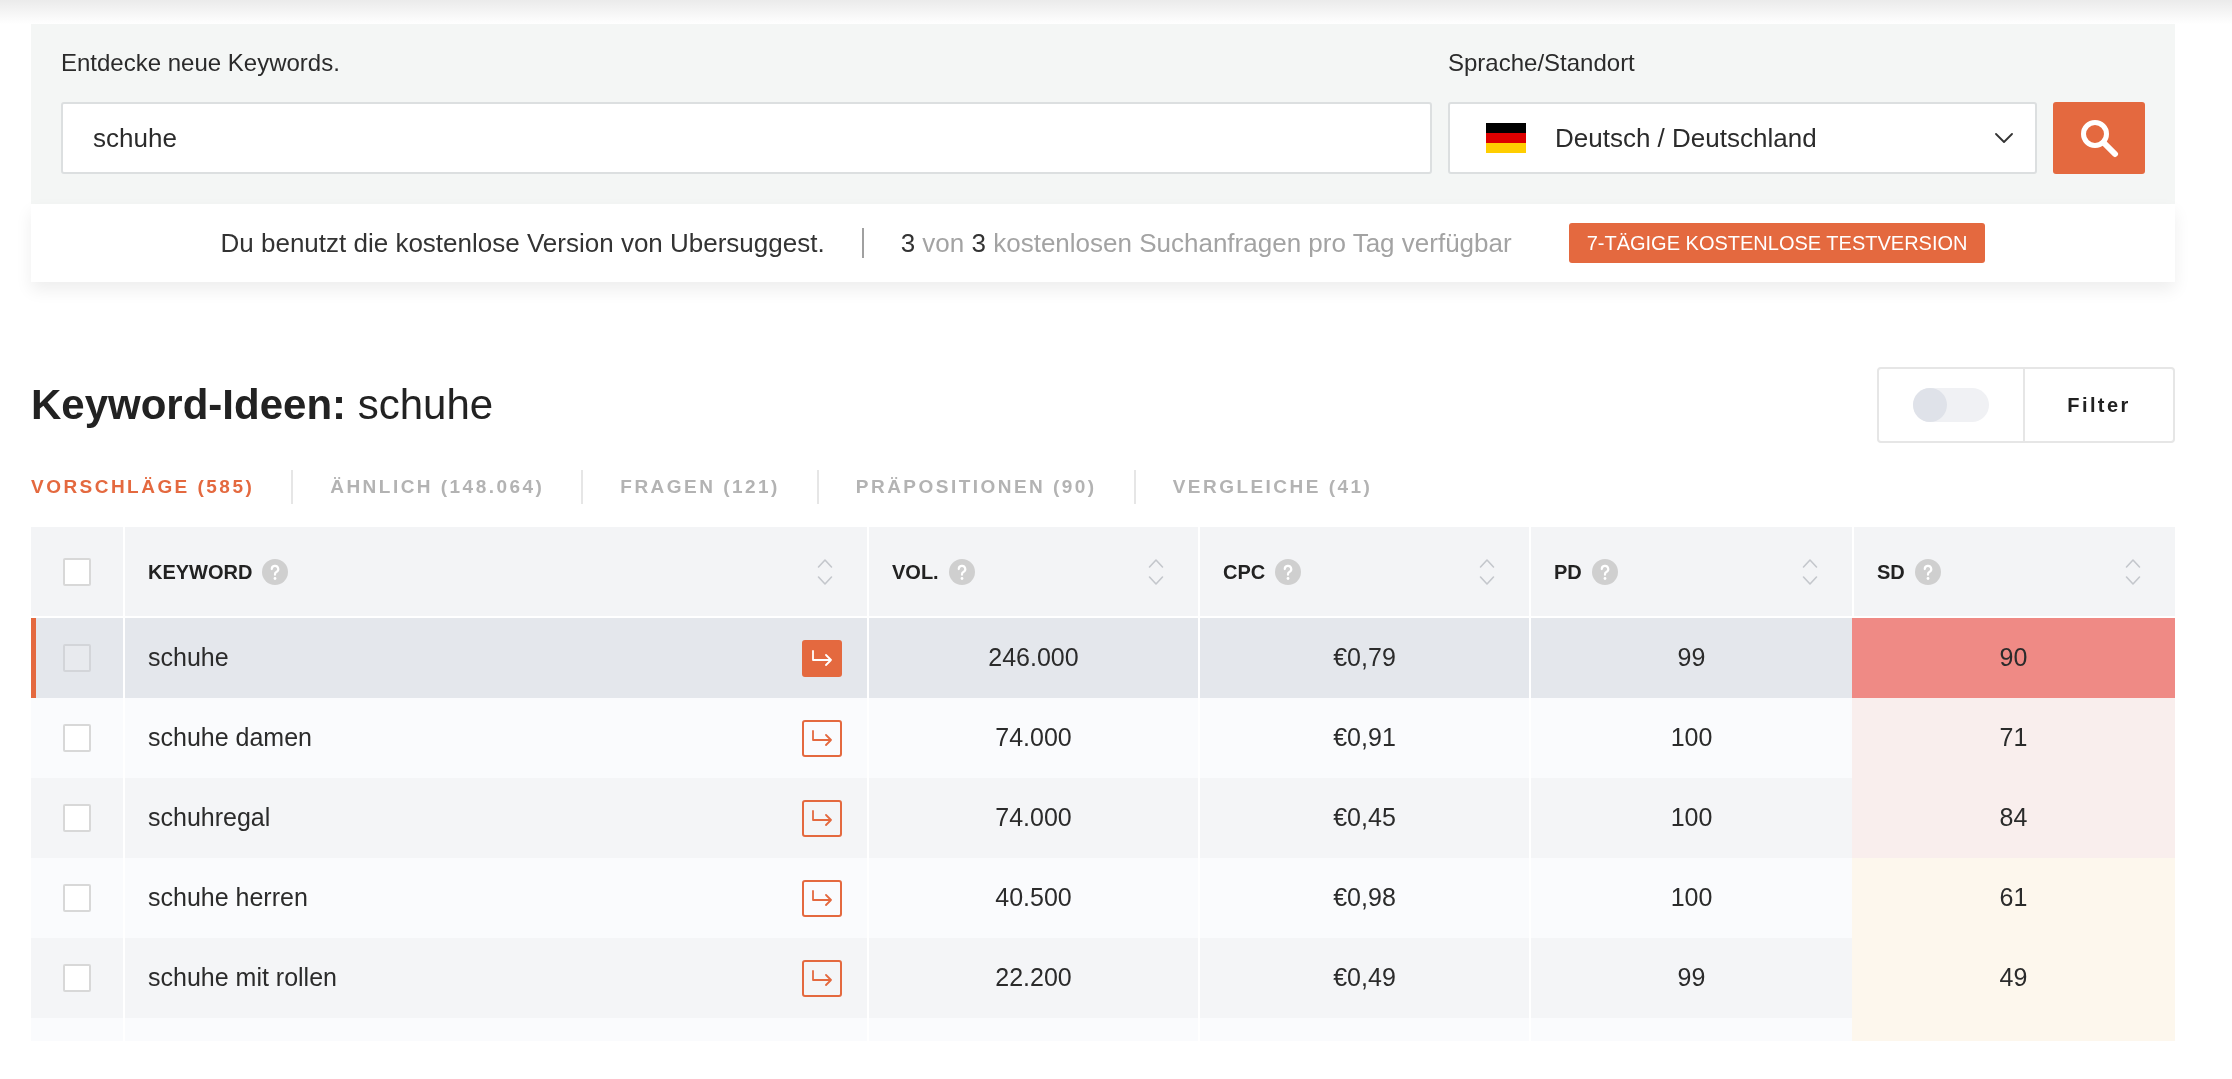 The height and width of the screenshot is (1079, 2232). I want to click on notice-text: Du benutzt die kostenlose Version von Ubersuggest., so click(522, 243).